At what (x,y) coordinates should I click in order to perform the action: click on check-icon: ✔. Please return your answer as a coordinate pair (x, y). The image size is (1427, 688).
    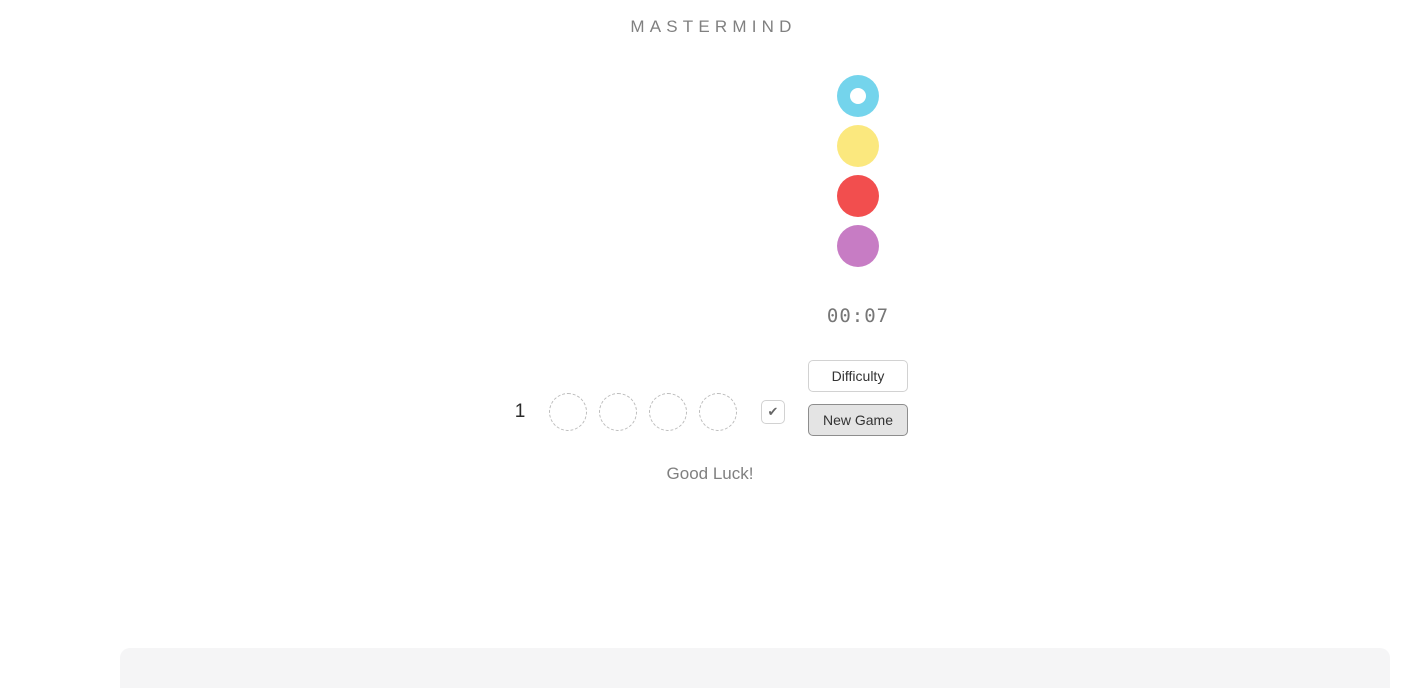
    Looking at the image, I should click on (773, 412).